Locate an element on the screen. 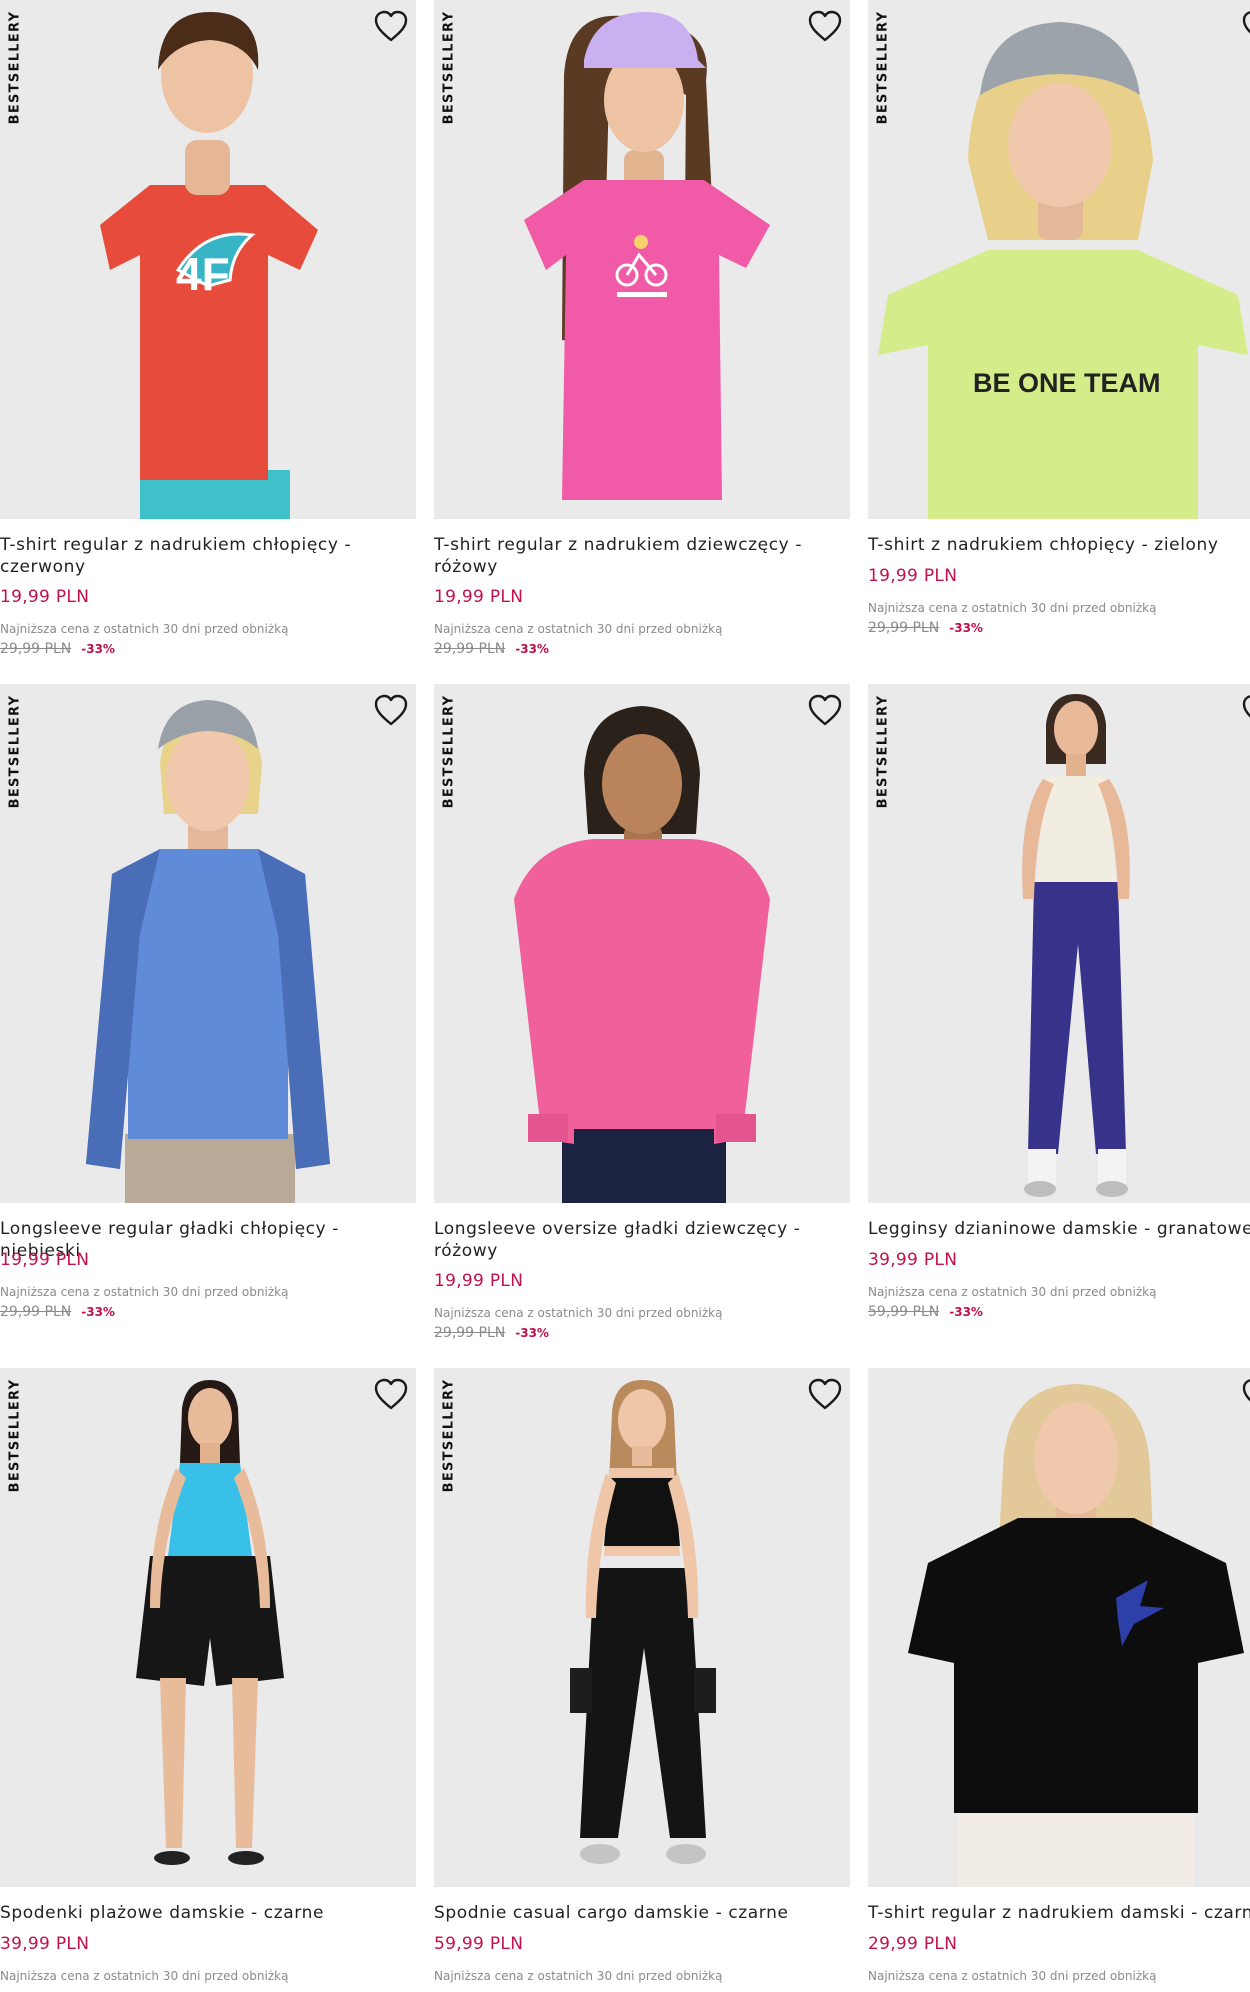 This screenshot has height=1992, width=1250. product-name: Legginsy dzianinowe damskie - granatowe is located at coordinates (1059, 1229).